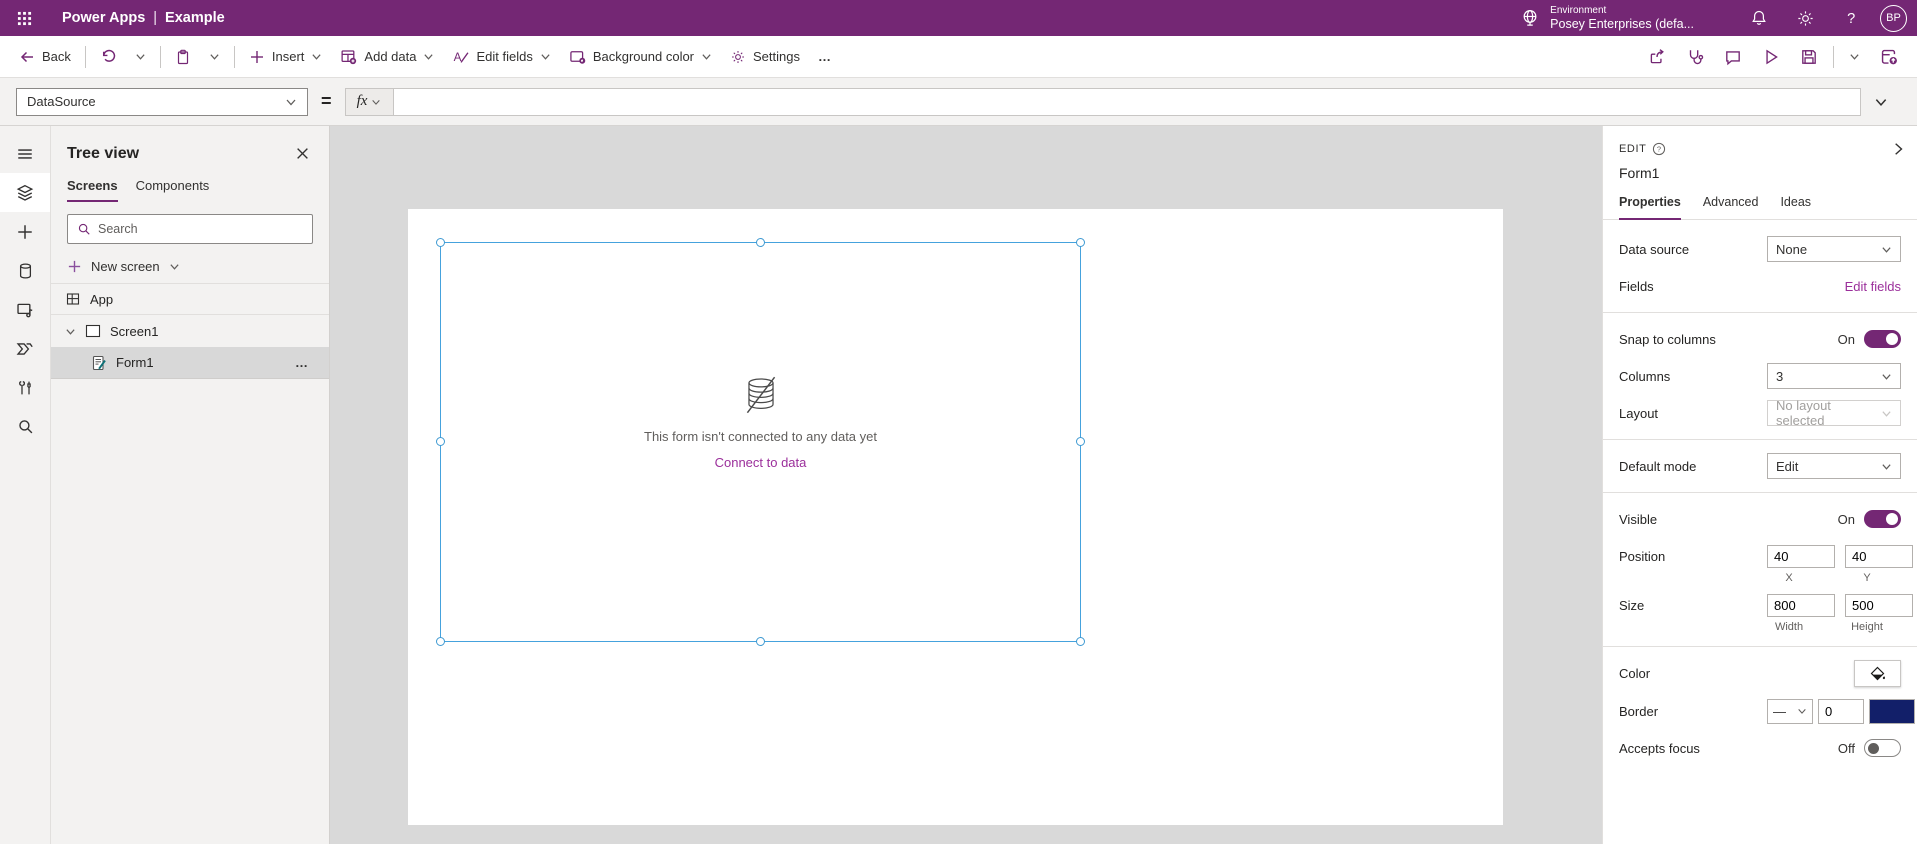 The height and width of the screenshot is (844, 1917). I want to click on share-button, so click(1657, 57).